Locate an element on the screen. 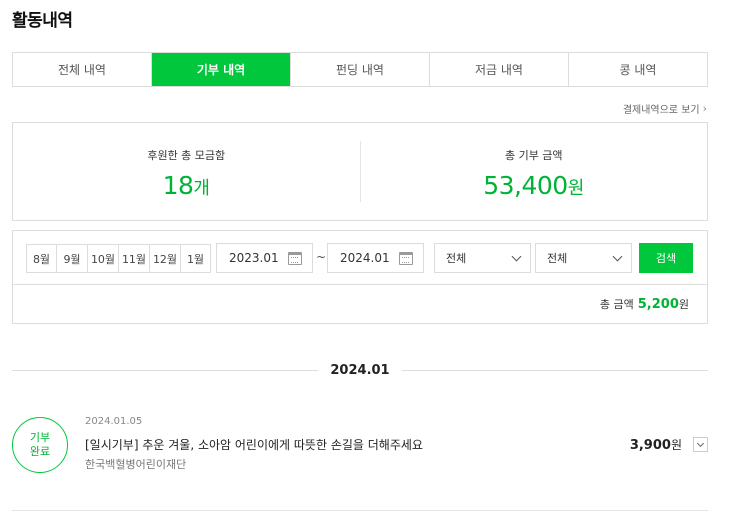 Image resolution: width=743 pixels, height=516 pixels. payment-history-label: 결제내역으로 보기 is located at coordinates (661, 110).